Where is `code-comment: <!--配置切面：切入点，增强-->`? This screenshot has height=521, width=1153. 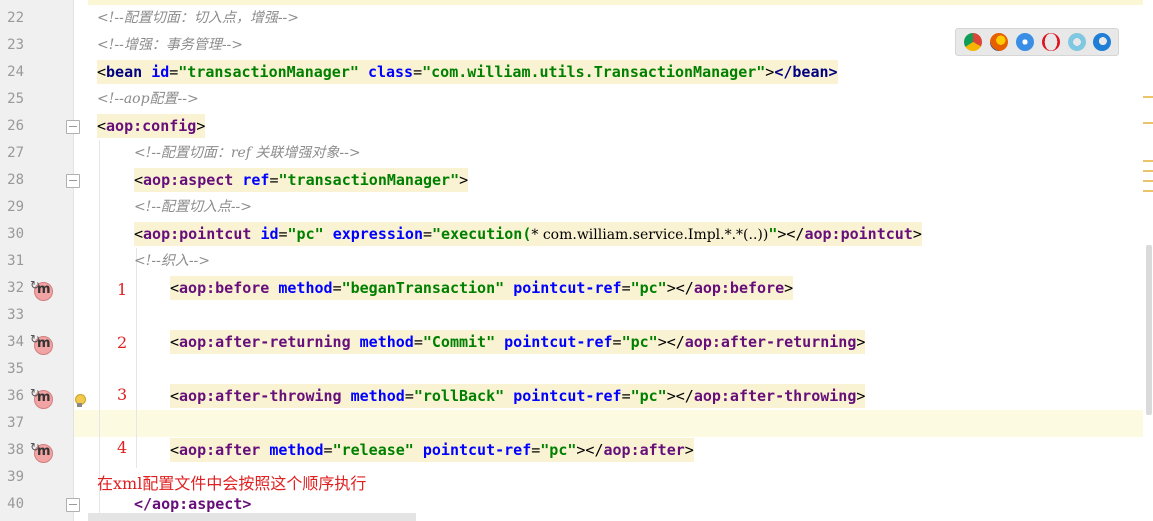 code-comment: <!--配置切面：切入点，增强--> is located at coordinates (198, 18).